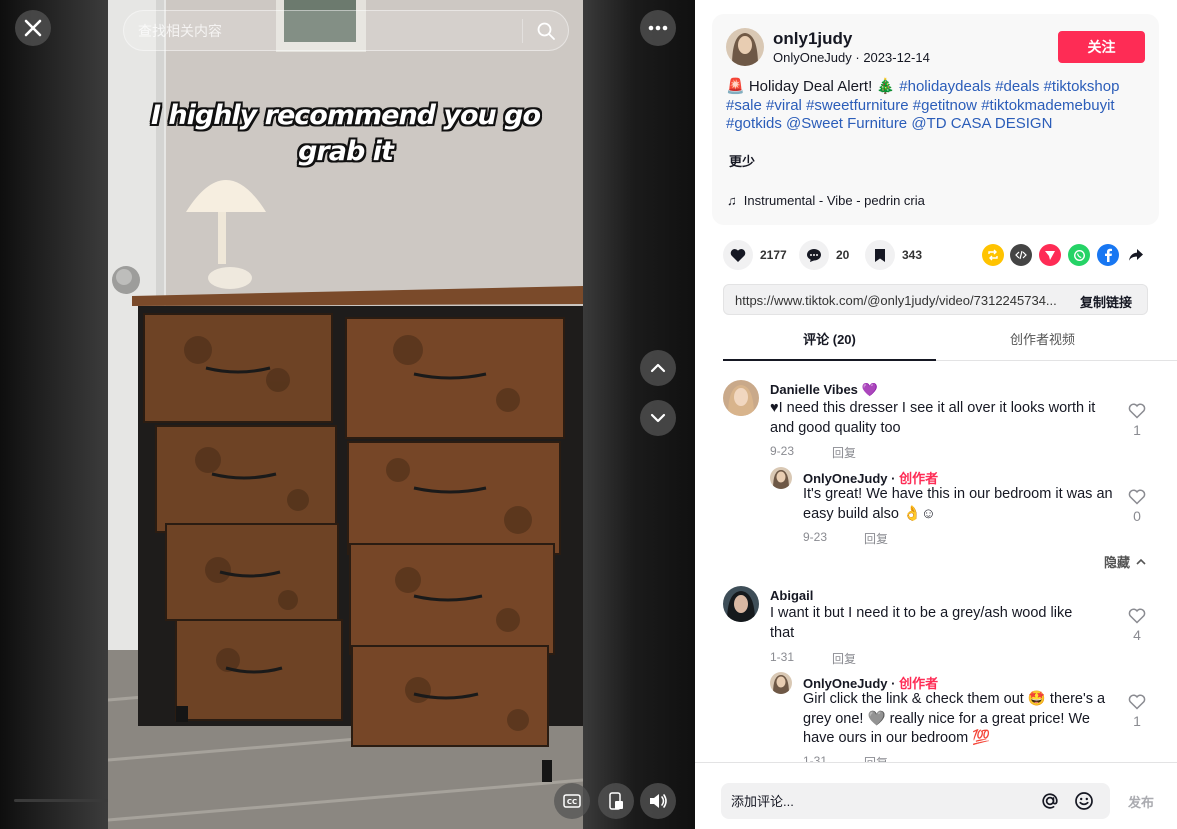 The image size is (1177, 829). I want to click on heart-icon, so click(738, 255).